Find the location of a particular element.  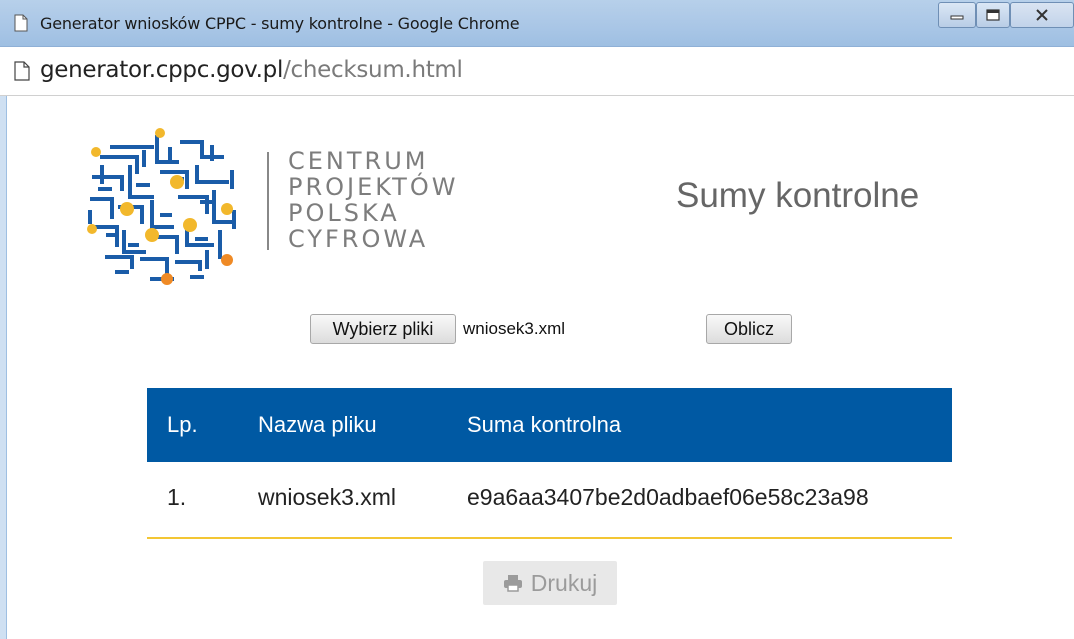

header-number: Lp. is located at coordinates (182, 424).